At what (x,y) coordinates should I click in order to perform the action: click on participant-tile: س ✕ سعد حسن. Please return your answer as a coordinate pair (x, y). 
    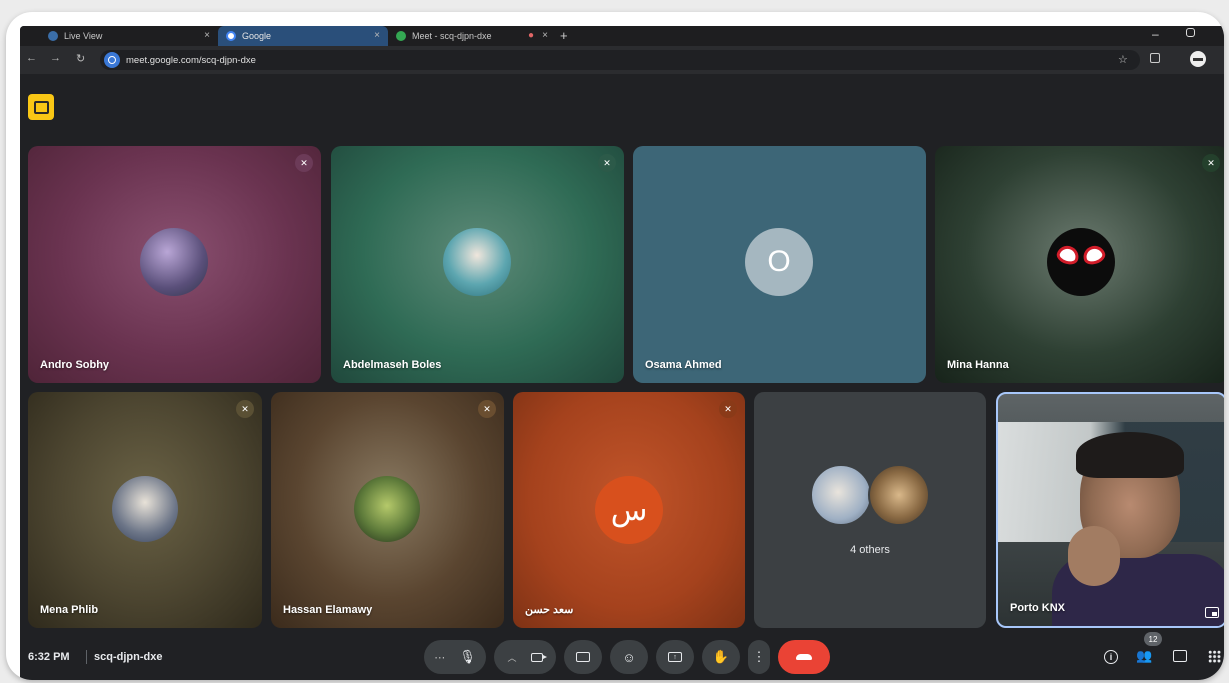
    Looking at the image, I should click on (629, 510).